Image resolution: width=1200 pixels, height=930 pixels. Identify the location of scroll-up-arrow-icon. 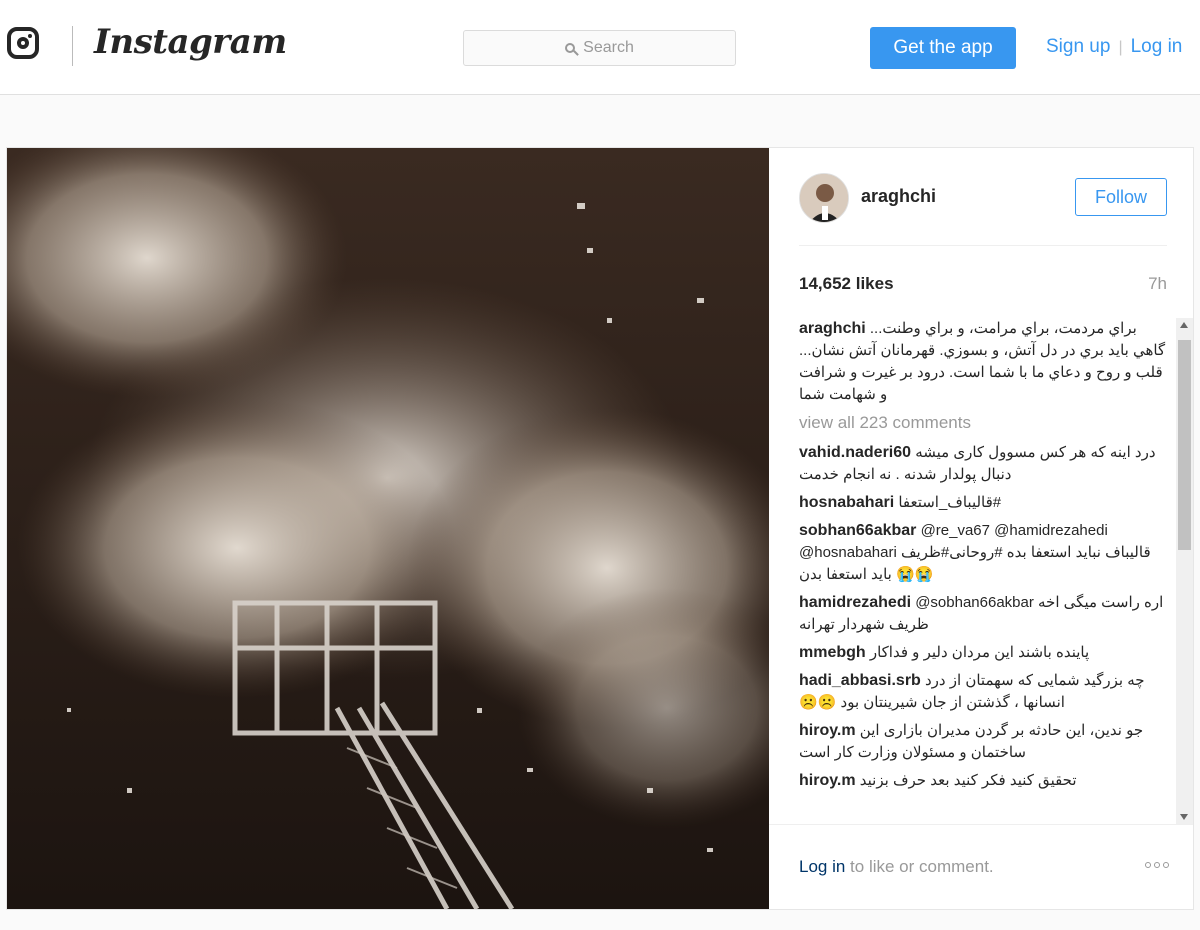
(1184, 325).